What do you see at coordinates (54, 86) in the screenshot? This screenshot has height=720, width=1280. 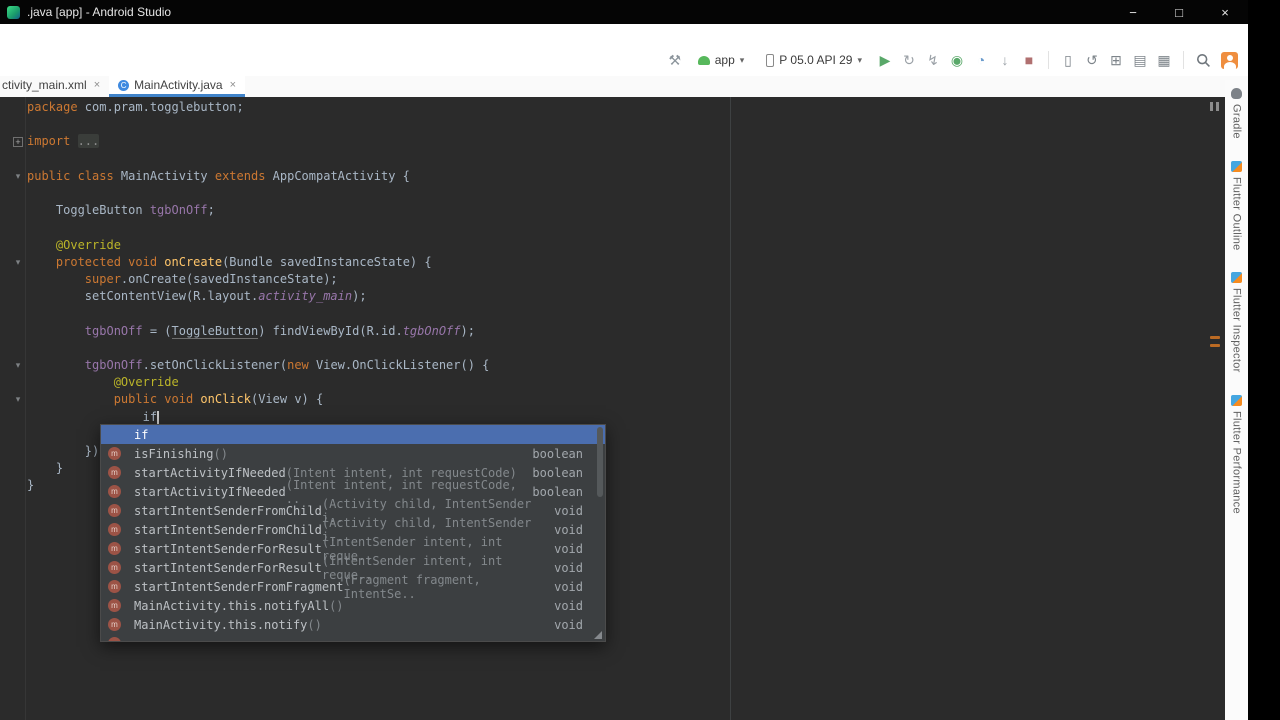 I see `tab-activity-main-xml: ctivity_main.xml ×` at bounding box center [54, 86].